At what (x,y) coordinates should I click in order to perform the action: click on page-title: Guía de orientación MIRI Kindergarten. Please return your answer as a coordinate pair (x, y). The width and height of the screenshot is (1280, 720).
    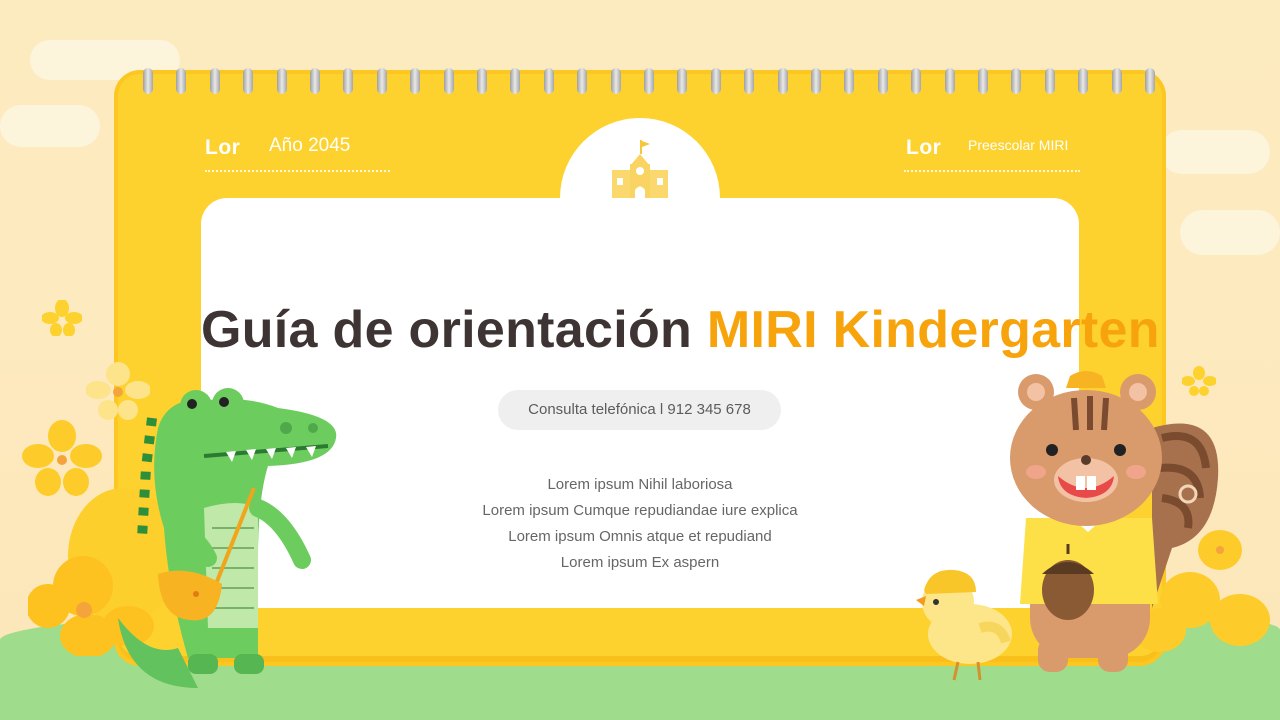
    Looking at the image, I should click on (680, 330).